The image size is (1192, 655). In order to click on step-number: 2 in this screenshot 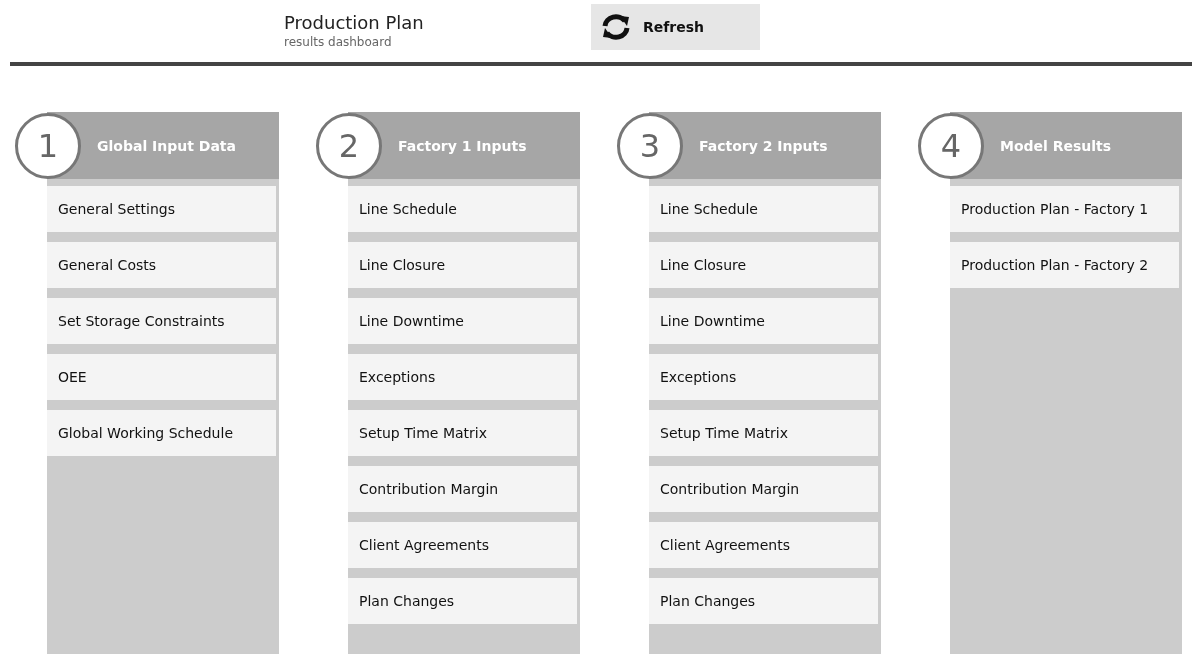, I will do `click(349, 146)`.